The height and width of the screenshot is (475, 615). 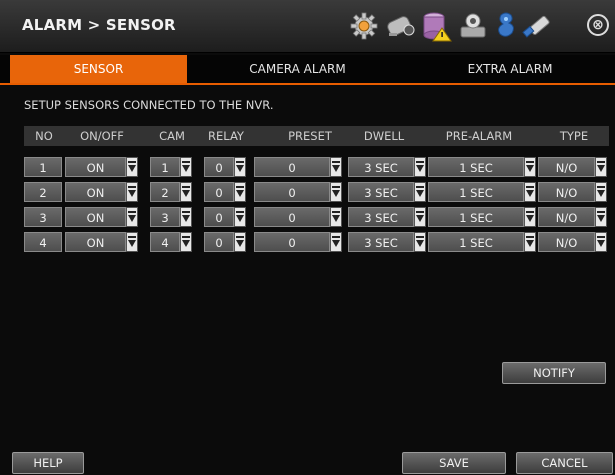 I want to click on sensor-number: 4, so click(x=43, y=242).